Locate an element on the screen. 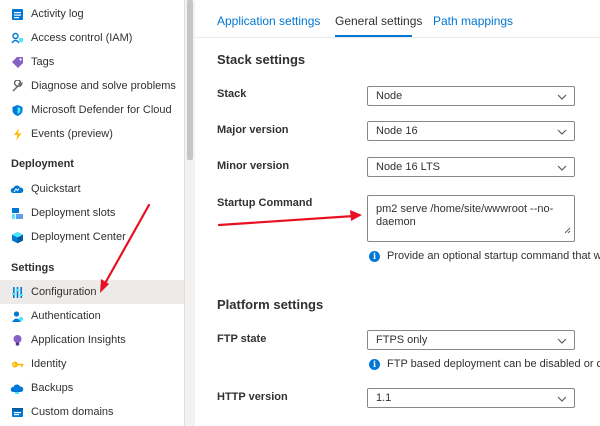  stack-label: Stack is located at coordinates (232, 94).